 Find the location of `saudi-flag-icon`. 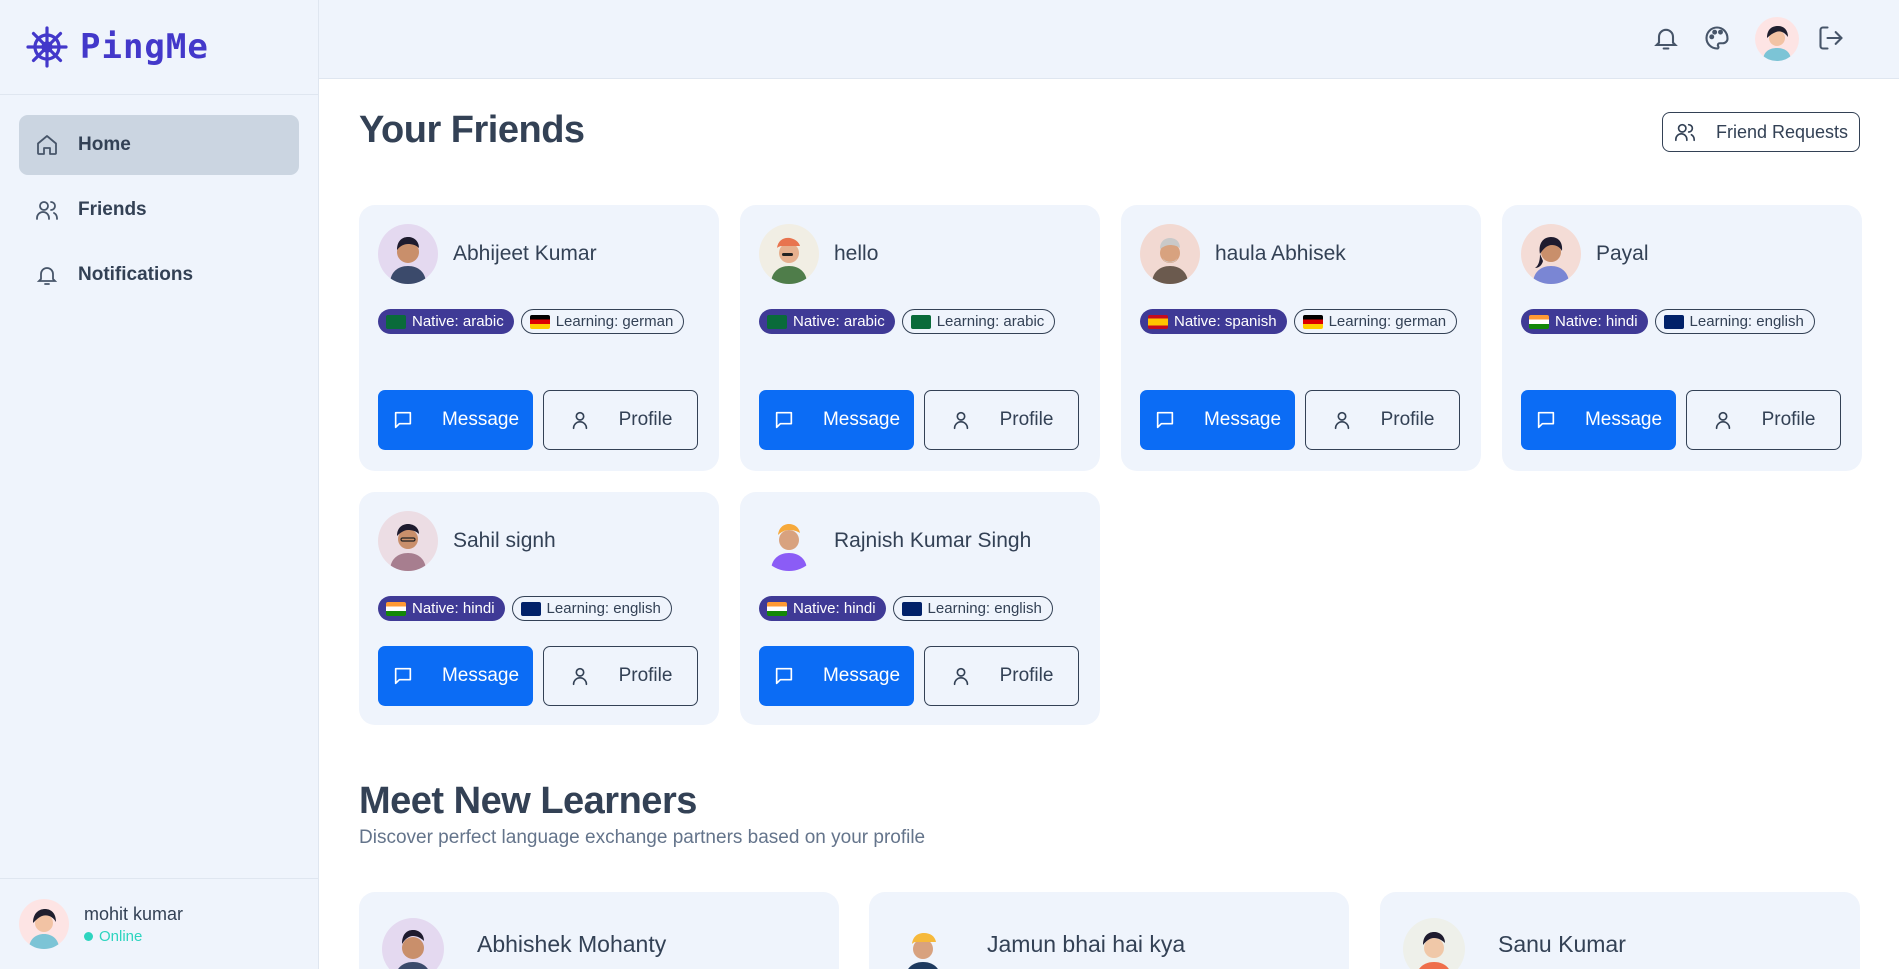

saudi-flag-icon is located at coordinates (920, 321).